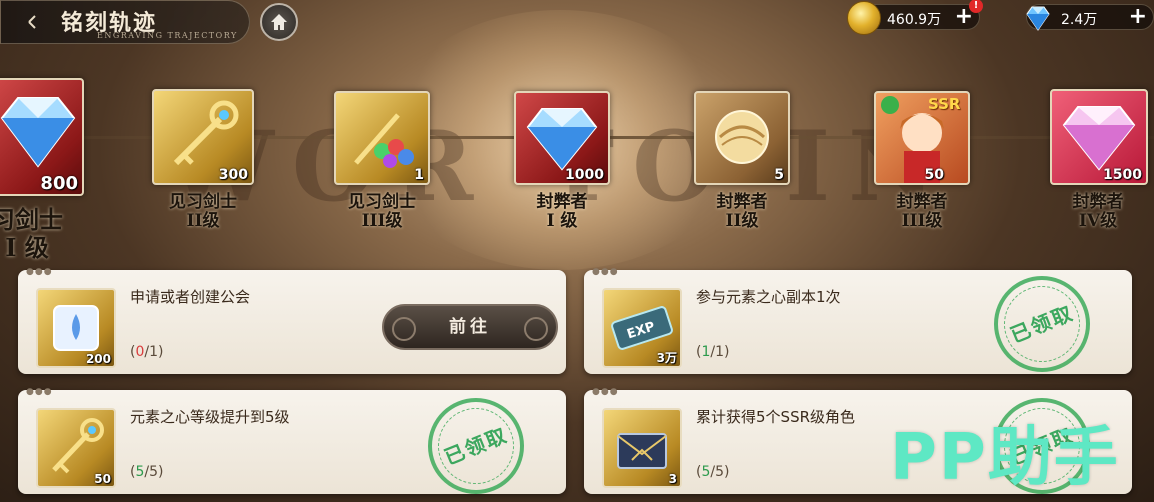 This screenshot has width=1154, height=502. What do you see at coordinates (38, 132) in the screenshot?
I see `diamond-reward-icon` at bounding box center [38, 132].